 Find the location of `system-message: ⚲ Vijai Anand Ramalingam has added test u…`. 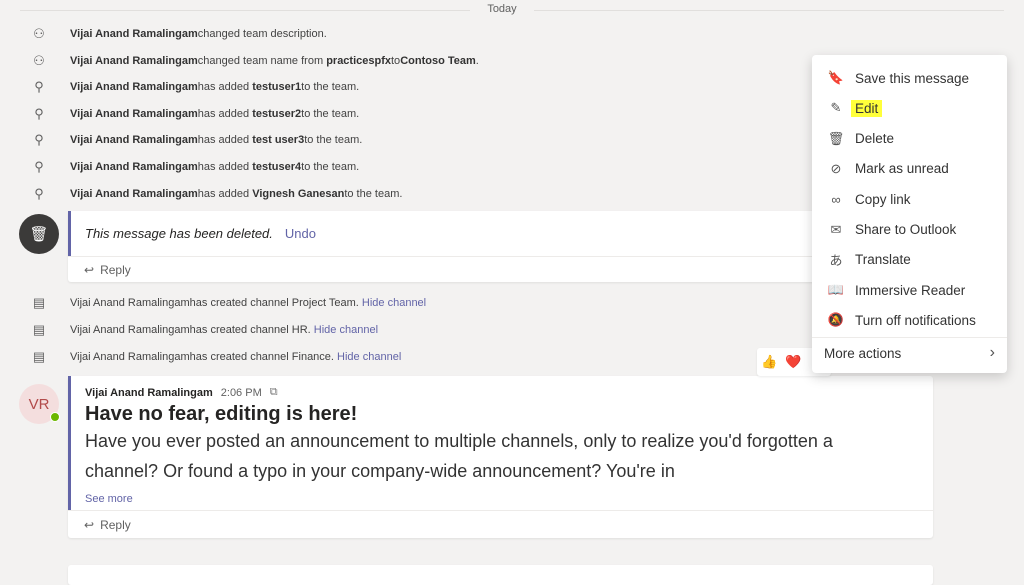

system-message: ⚲ Vijai Anand Ramalingam has added test u… is located at coordinates (181, 140).